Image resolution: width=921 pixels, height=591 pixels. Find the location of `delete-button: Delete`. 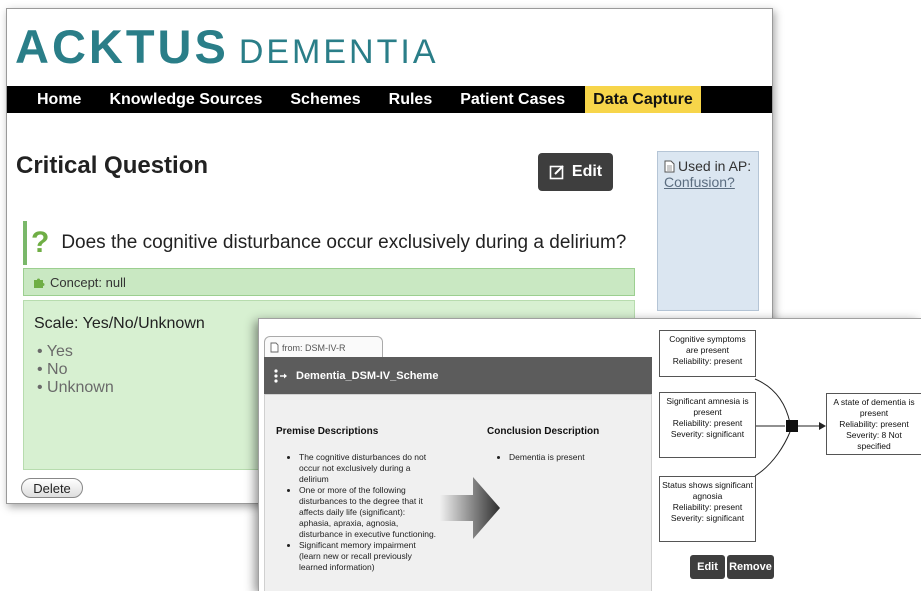

delete-button: Delete is located at coordinates (52, 488).